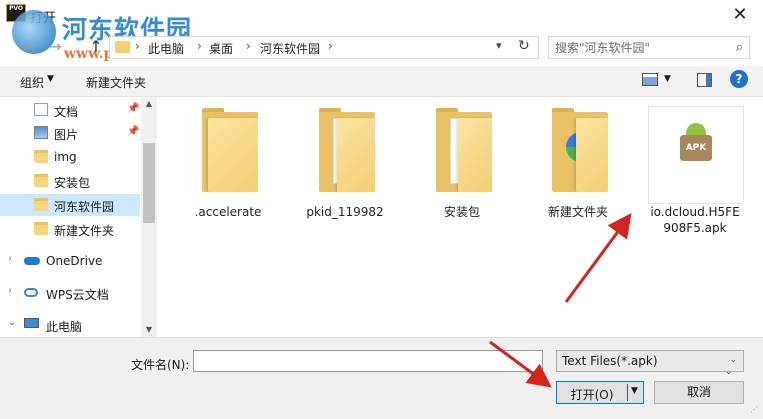  I want to click on forward-arrow-icon: →, so click(55, 47).